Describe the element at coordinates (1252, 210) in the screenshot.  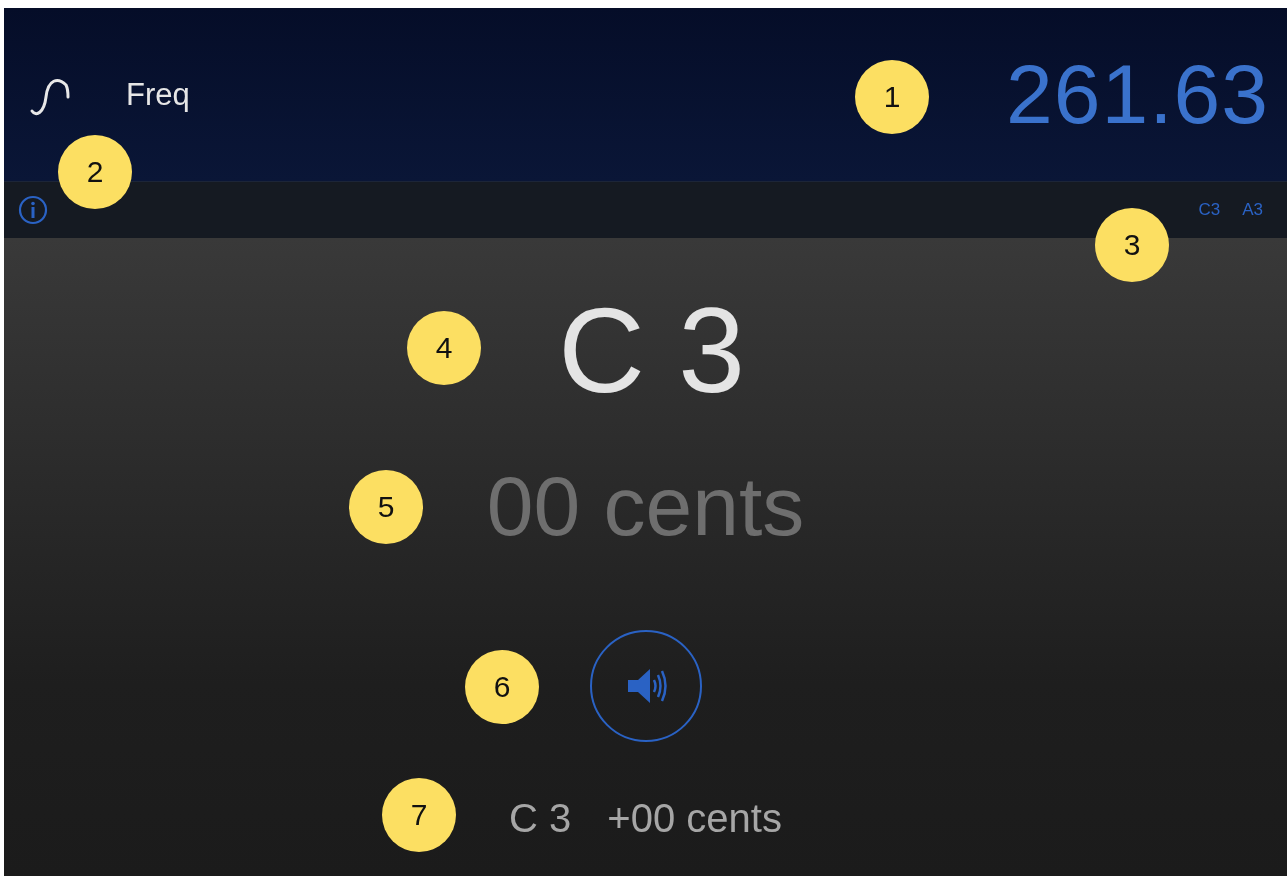
I see `note-button: A3` at that location.